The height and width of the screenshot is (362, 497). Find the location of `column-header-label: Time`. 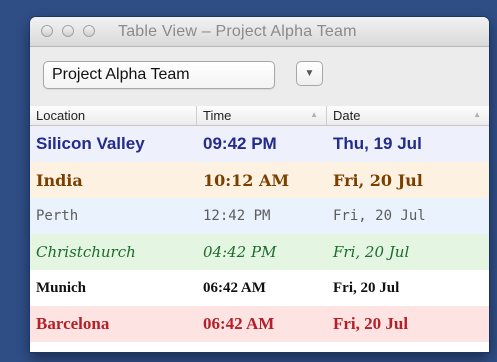

column-header-label: Time is located at coordinates (217, 115).